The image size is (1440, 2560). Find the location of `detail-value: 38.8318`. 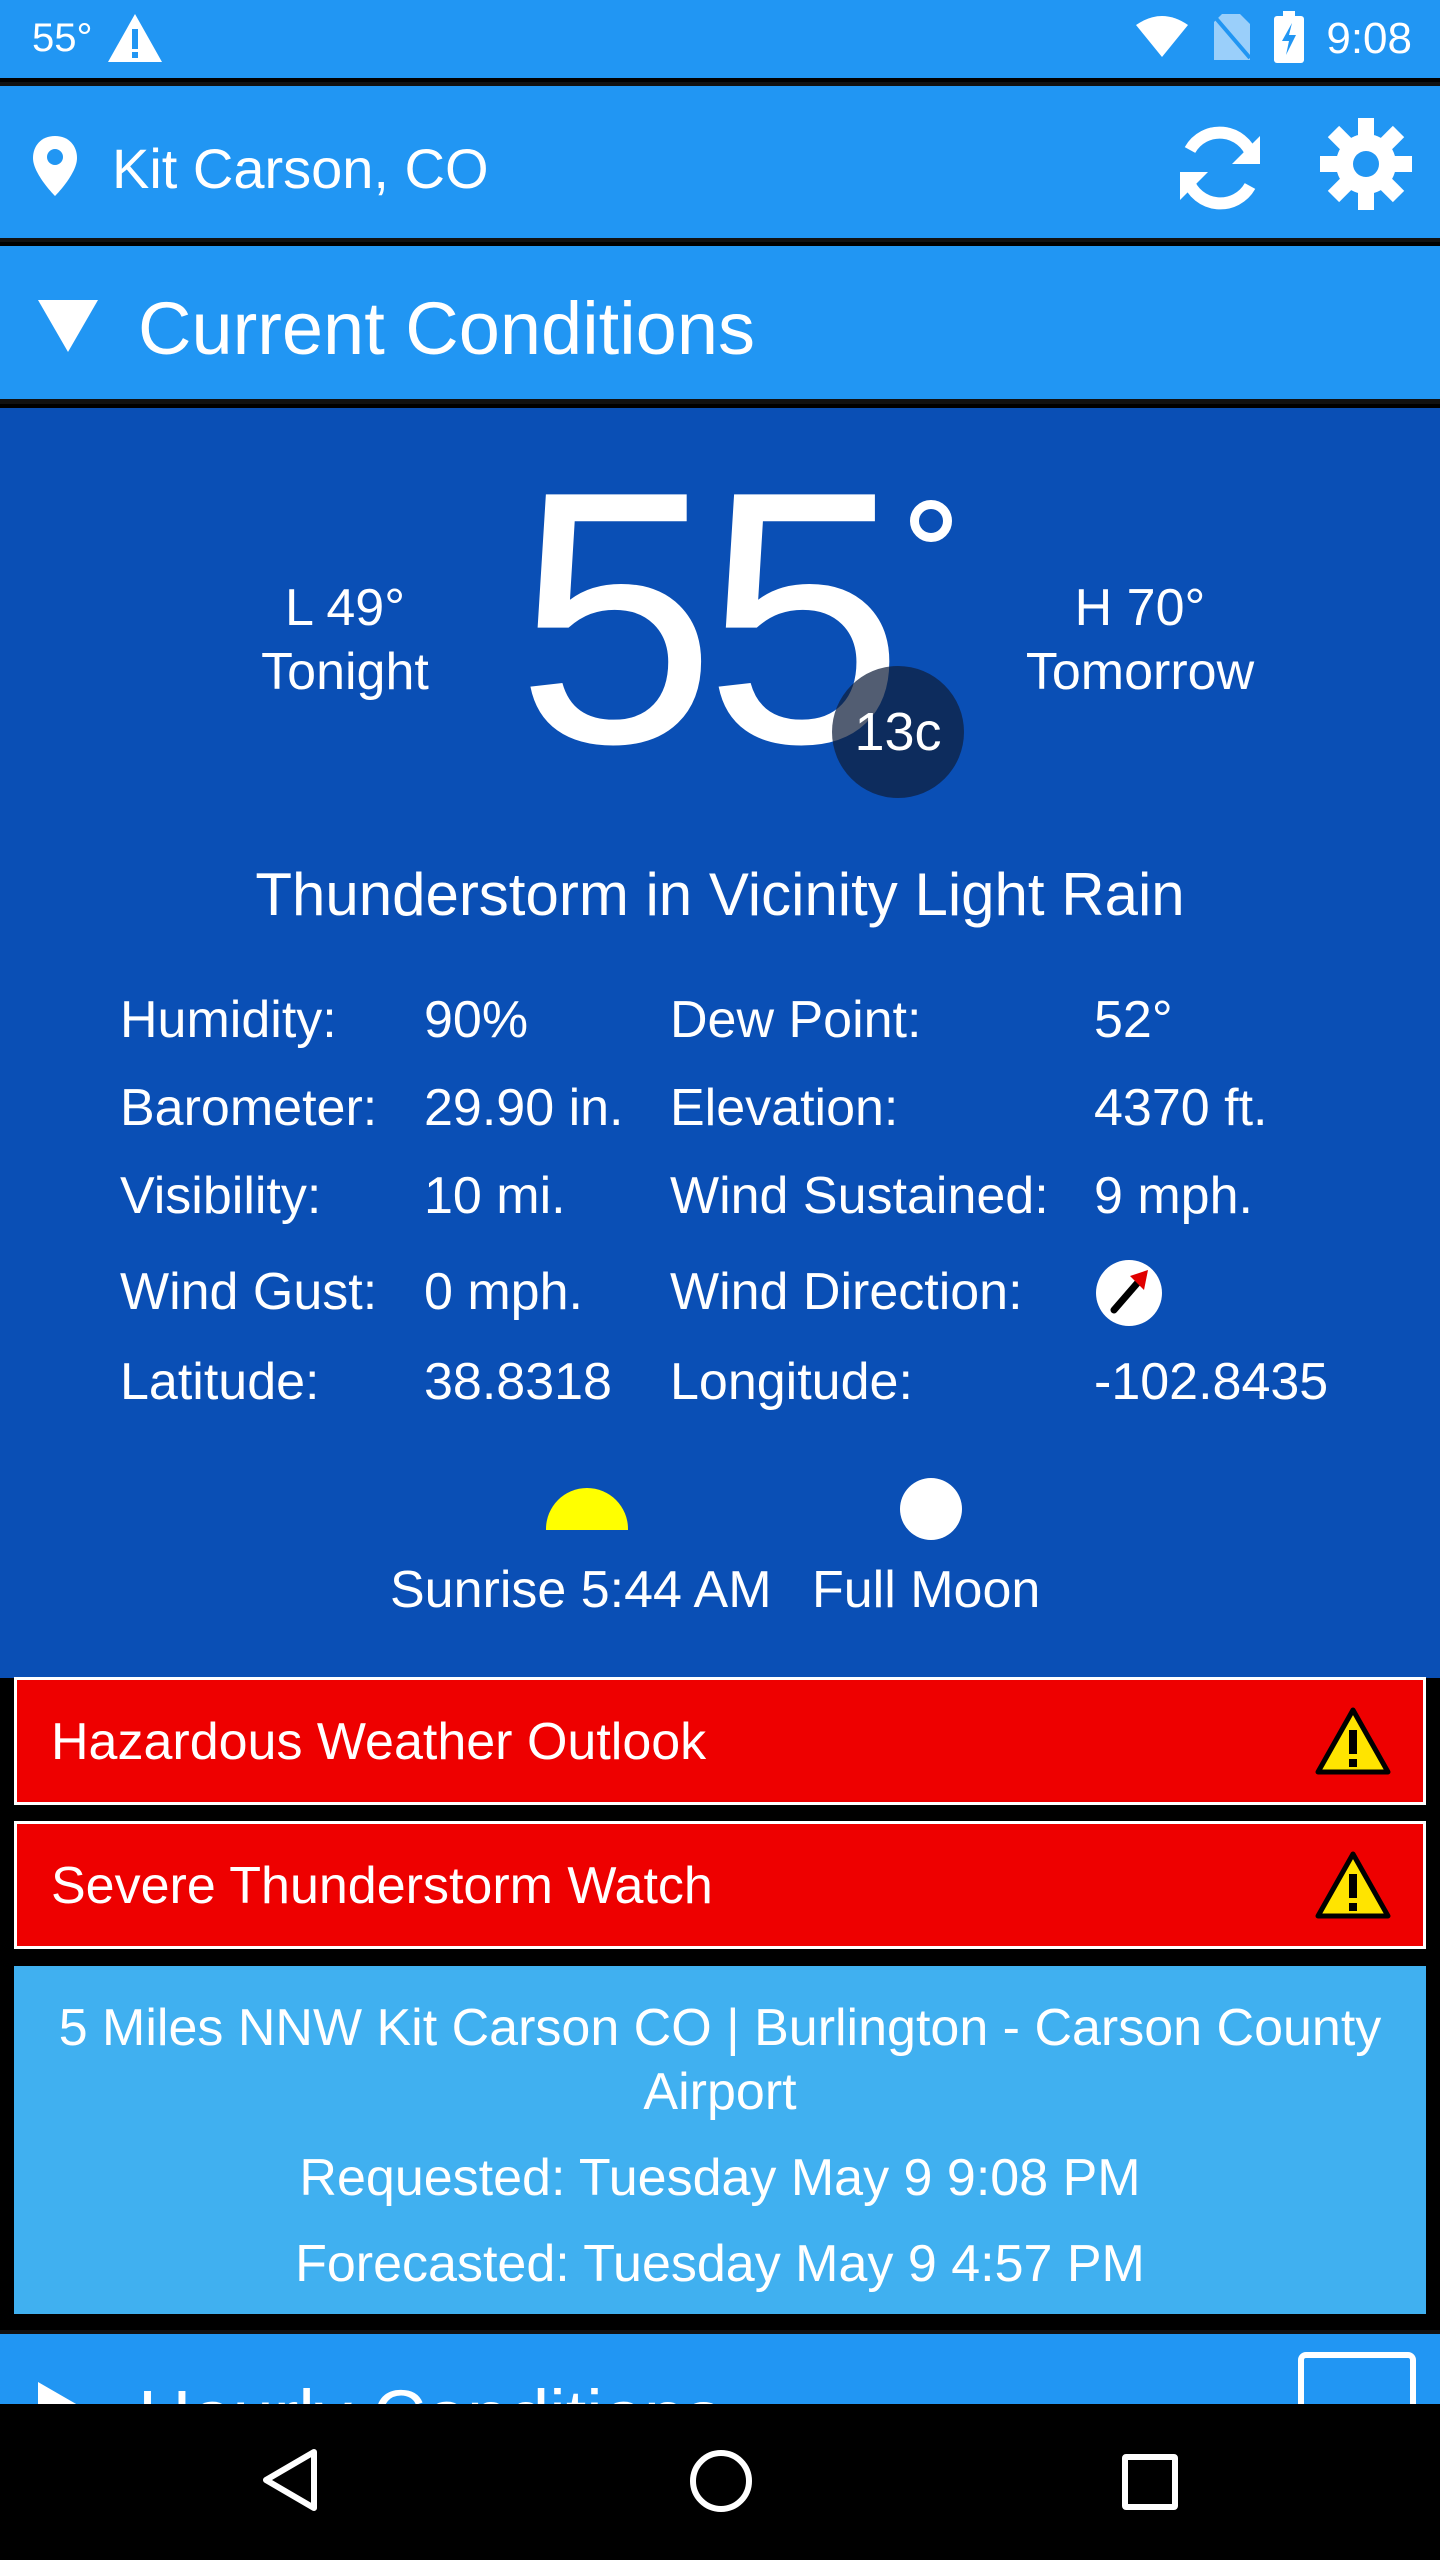

detail-value: 38.8318 is located at coordinates (518, 1382).